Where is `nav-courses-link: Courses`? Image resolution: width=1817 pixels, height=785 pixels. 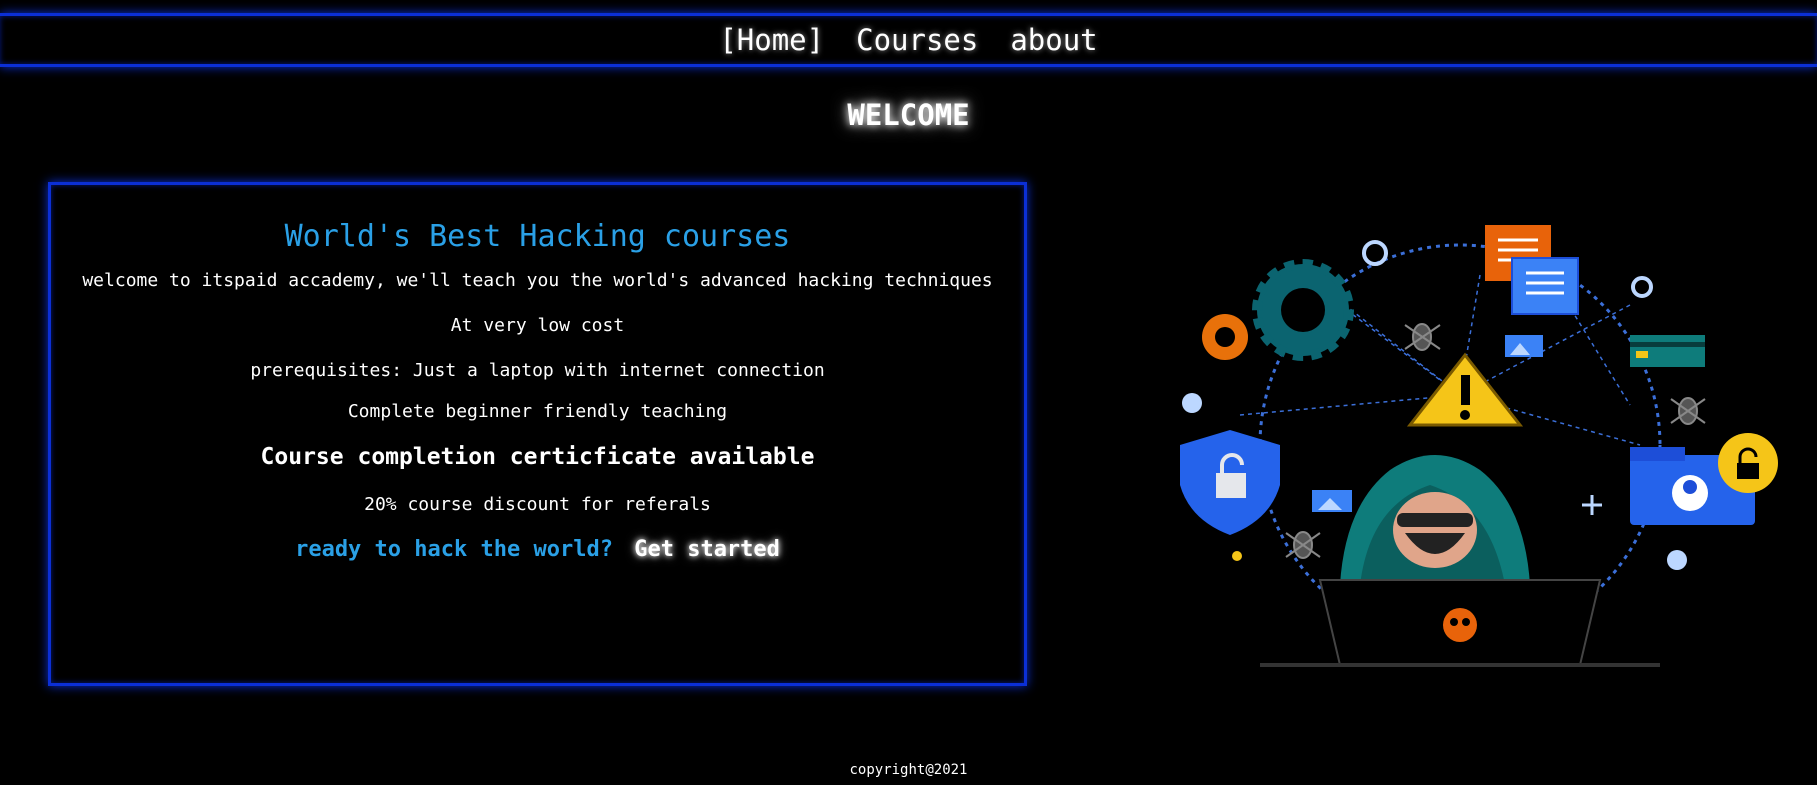
nav-courses-link: Courses is located at coordinates (917, 40).